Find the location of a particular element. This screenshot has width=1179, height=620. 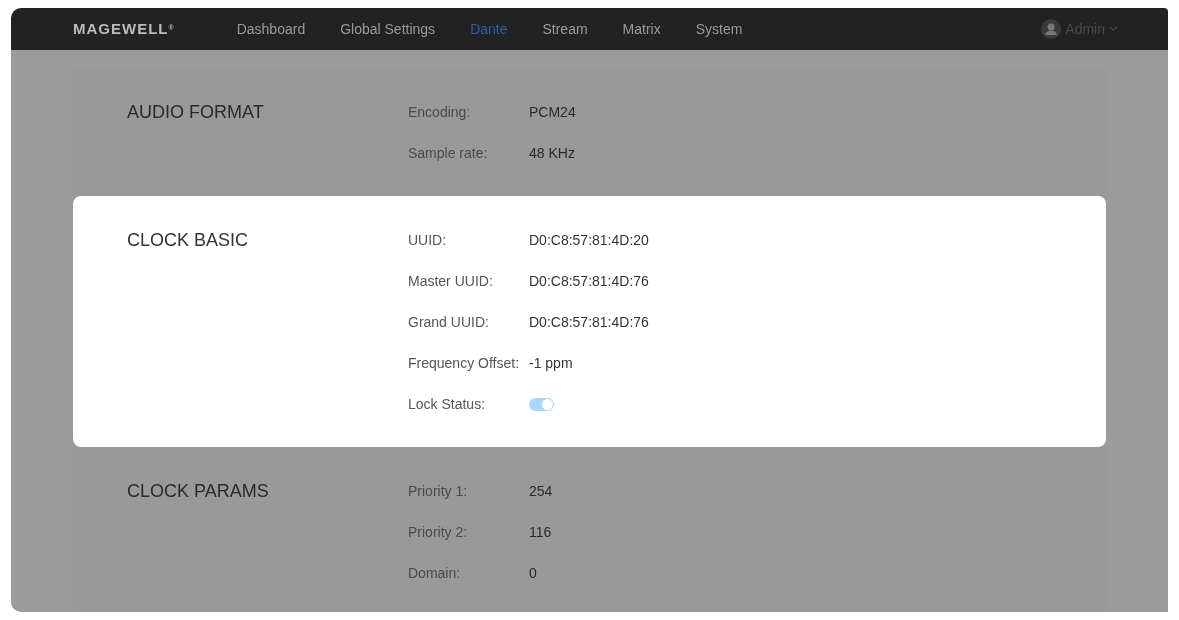

field-value: 116 is located at coordinates (540, 532).